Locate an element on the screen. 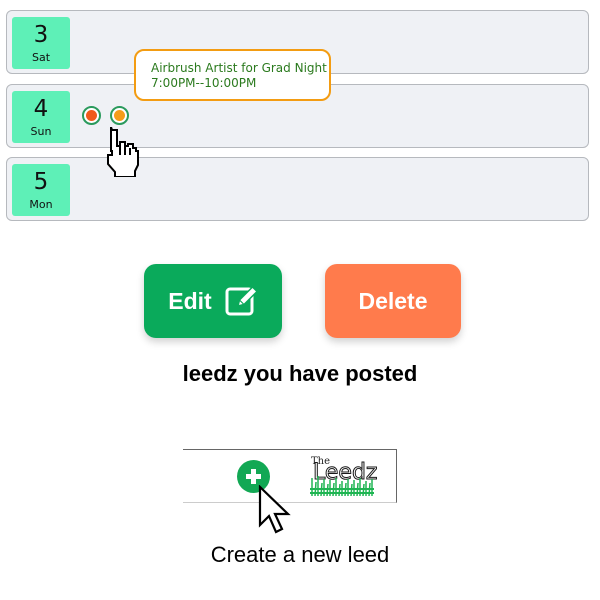  day-row-5: 5 Mon is located at coordinates (297, 189).